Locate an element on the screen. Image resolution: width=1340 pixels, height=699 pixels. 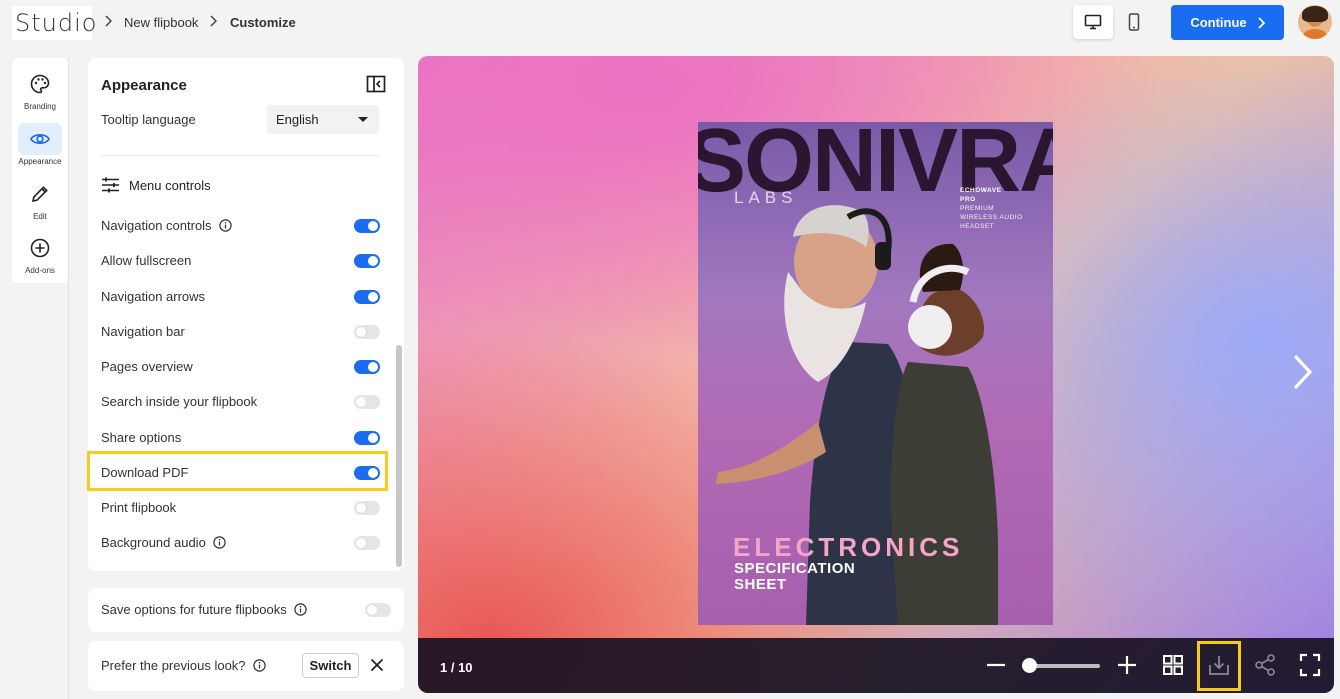
download-pdf-highlight is located at coordinates (237, 471).